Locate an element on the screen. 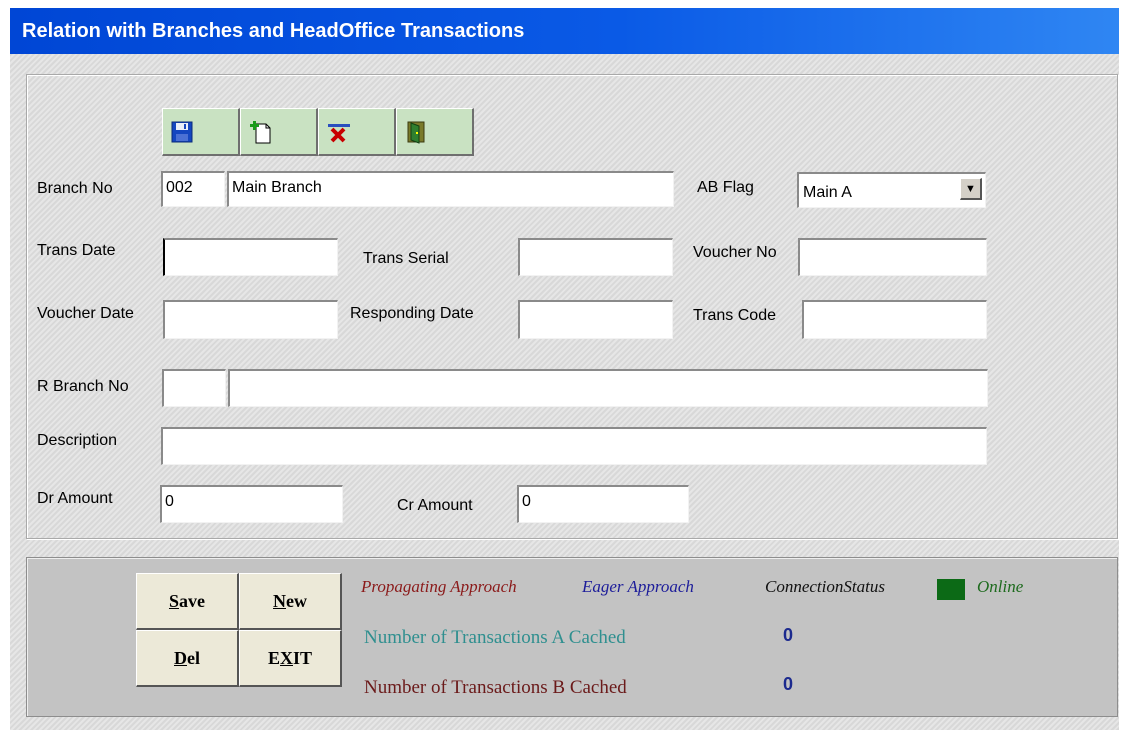  save-icon is located at coordinates (182, 131).